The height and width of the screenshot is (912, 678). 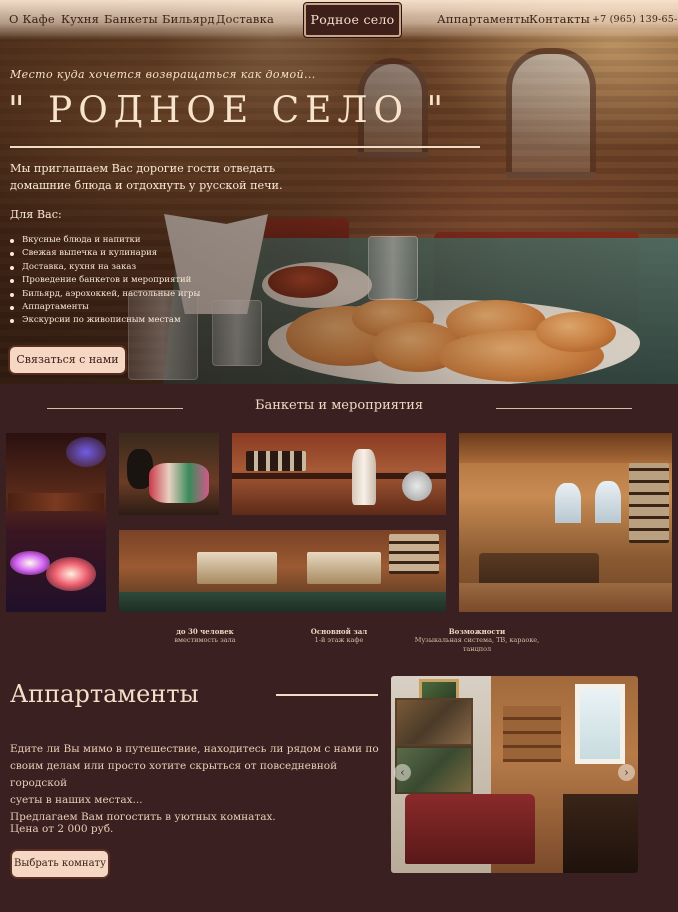 What do you see at coordinates (60, 864) in the screenshot?
I see `choose-room-button: Выбрать комнату` at bounding box center [60, 864].